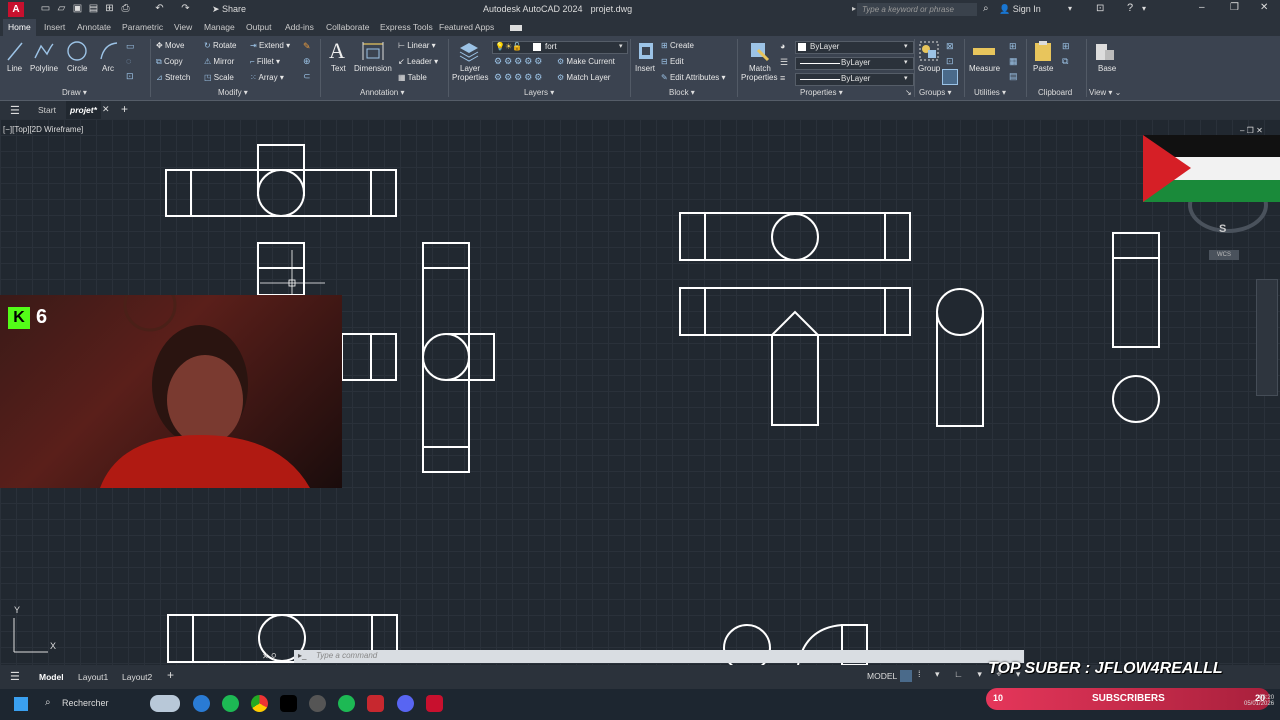 This screenshot has height=720, width=1280. I want to click on id-point-icon: ▤, so click(1013, 76).